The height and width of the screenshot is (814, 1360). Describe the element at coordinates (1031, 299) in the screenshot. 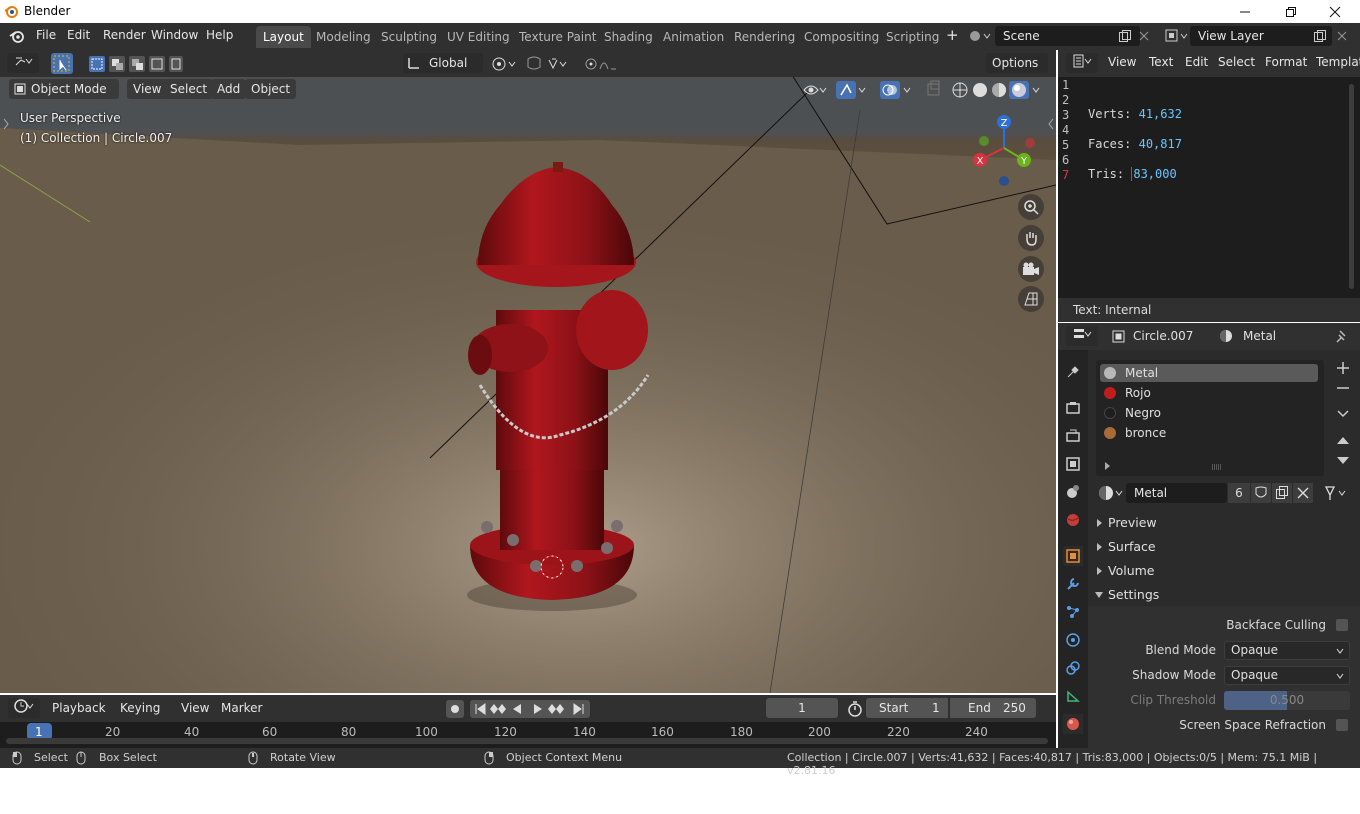

I see `ortho-toggle-button` at that location.